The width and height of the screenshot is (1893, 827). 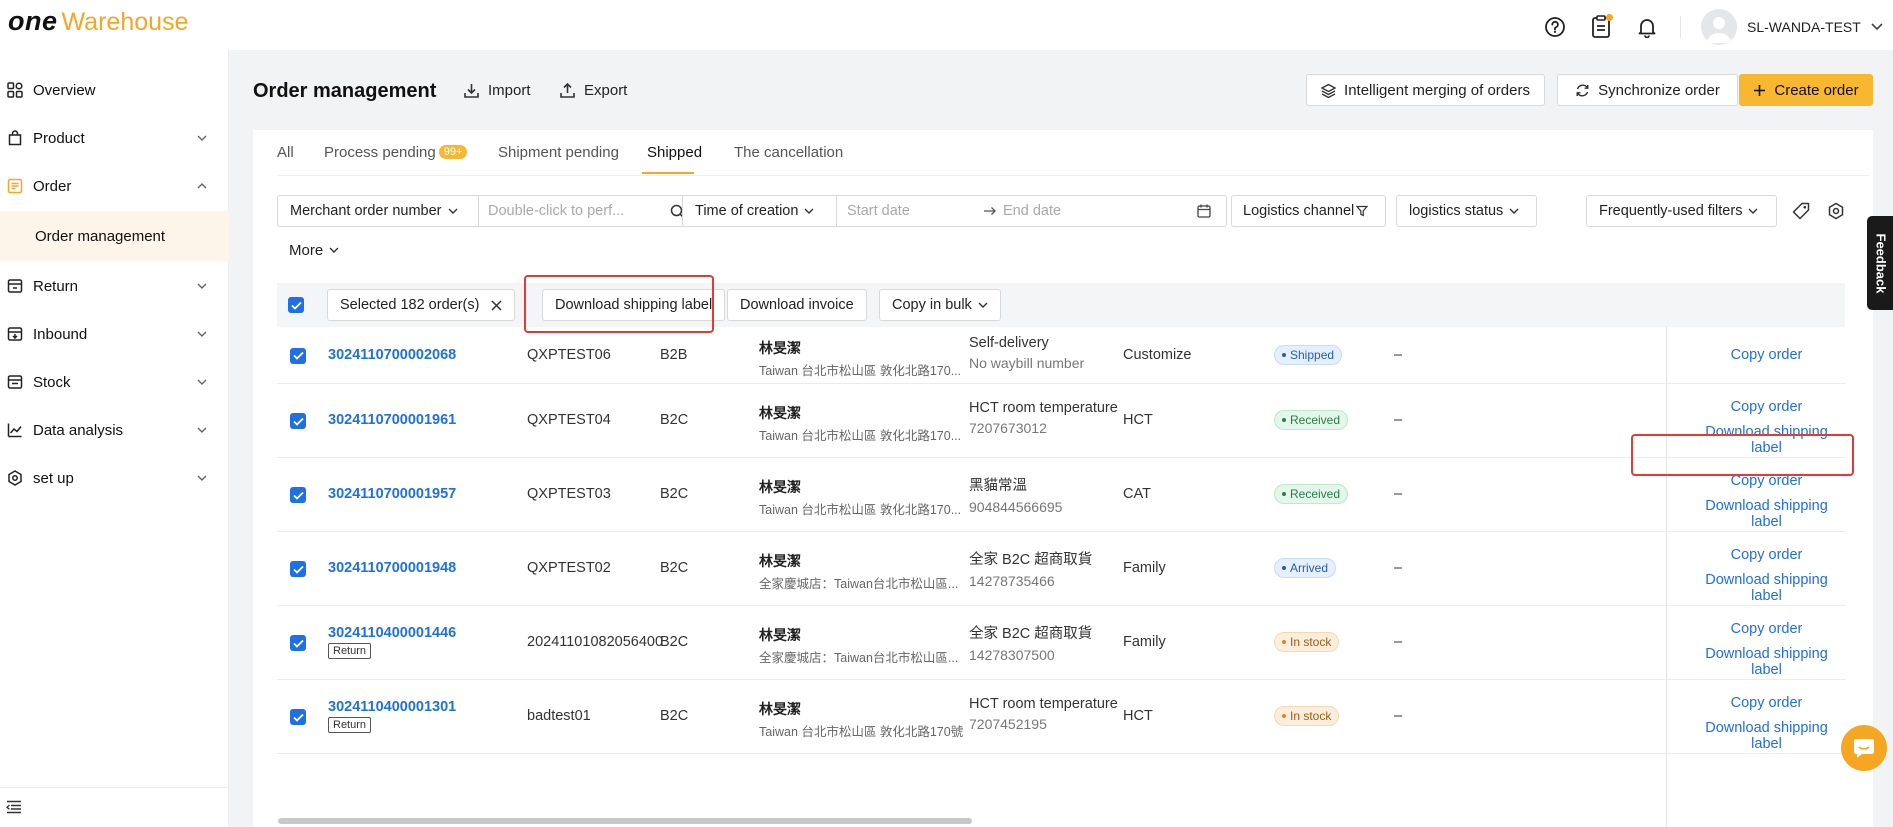 I want to click on sidebar-item-stock: Stock, so click(x=114, y=382).